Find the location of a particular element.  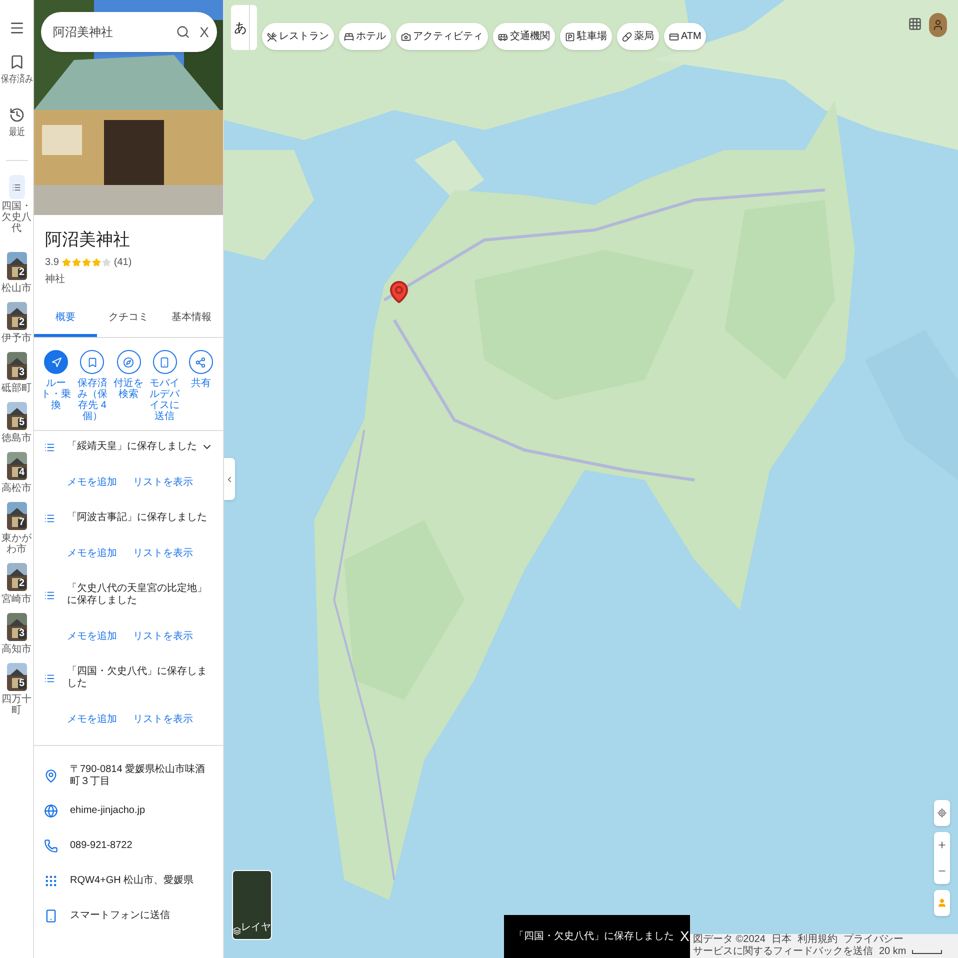

layers-button: レイヤ is located at coordinates (252, 905).